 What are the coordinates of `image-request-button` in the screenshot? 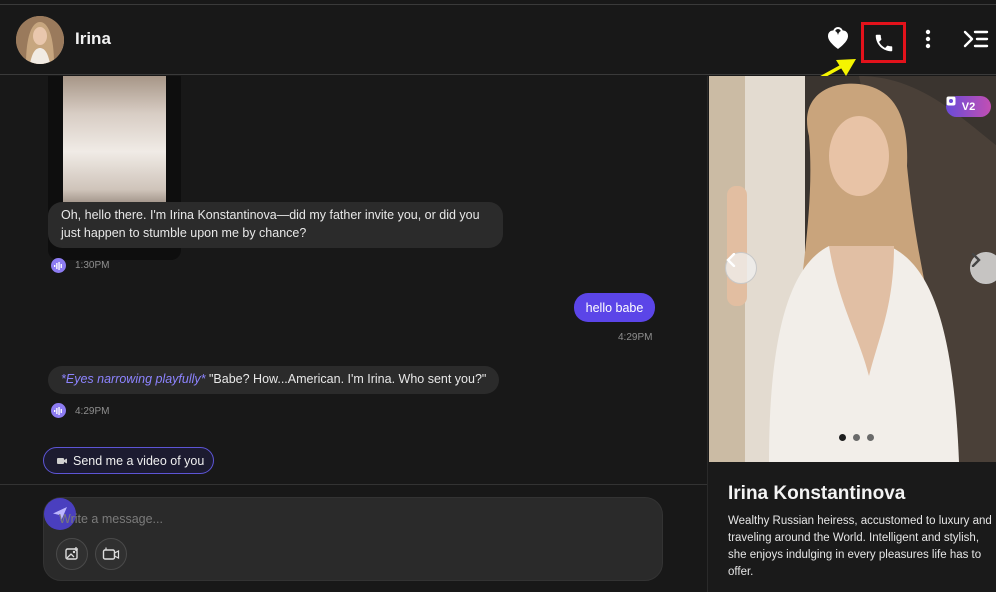 It's located at (72, 554).